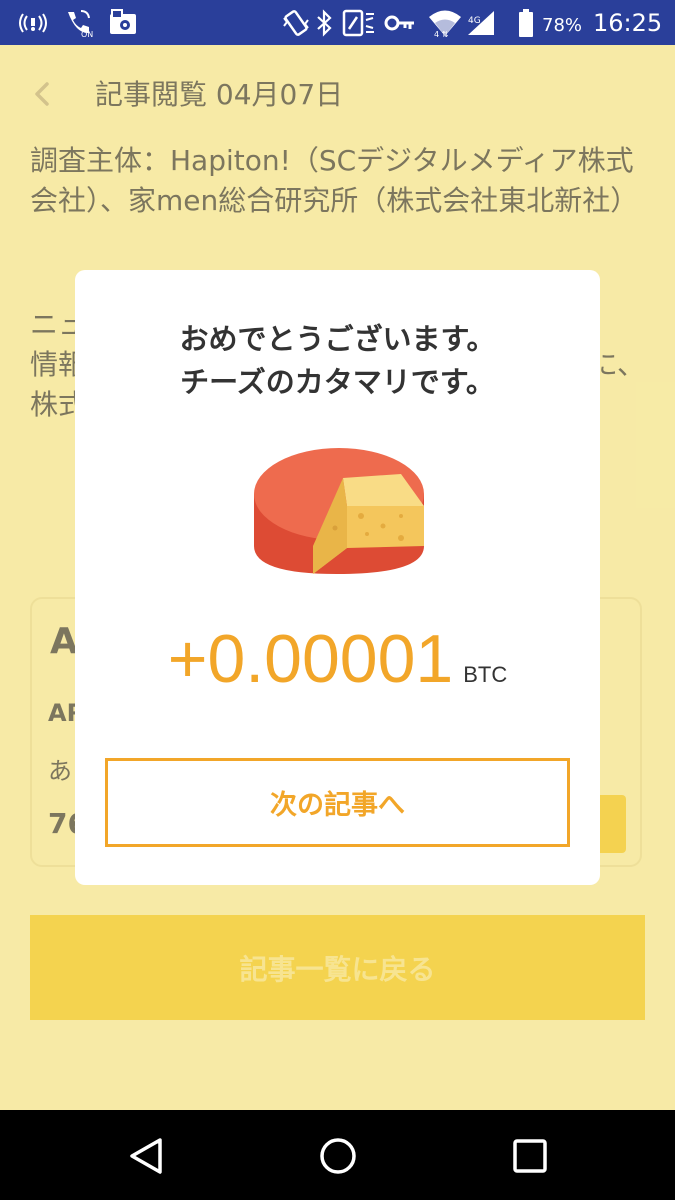  What do you see at coordinates (474, 21) in the screenshot?
I see `svg-text: 4G` at bounding box center [474, 21].